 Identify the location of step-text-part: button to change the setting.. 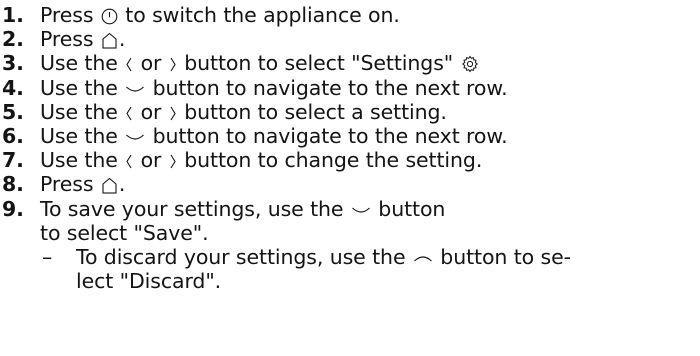
(330, 160).